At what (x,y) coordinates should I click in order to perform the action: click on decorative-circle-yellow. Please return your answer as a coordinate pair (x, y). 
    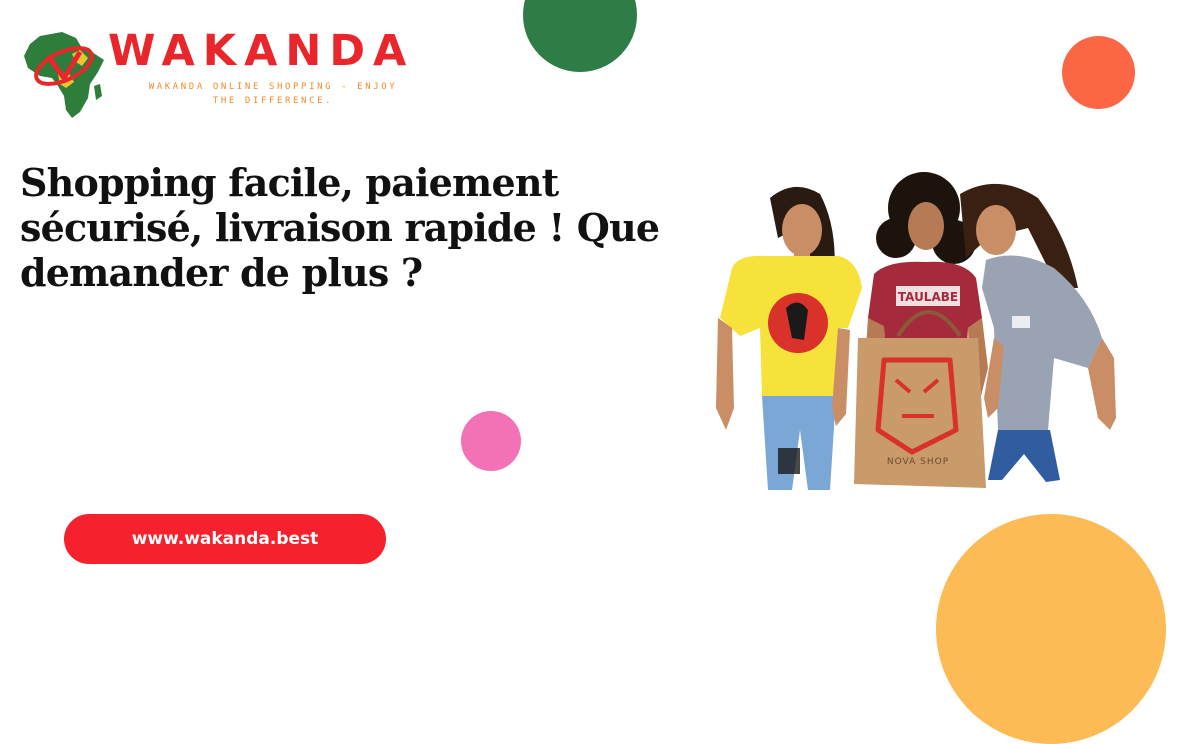
    Looking at the image, I should click on (1051, 629).